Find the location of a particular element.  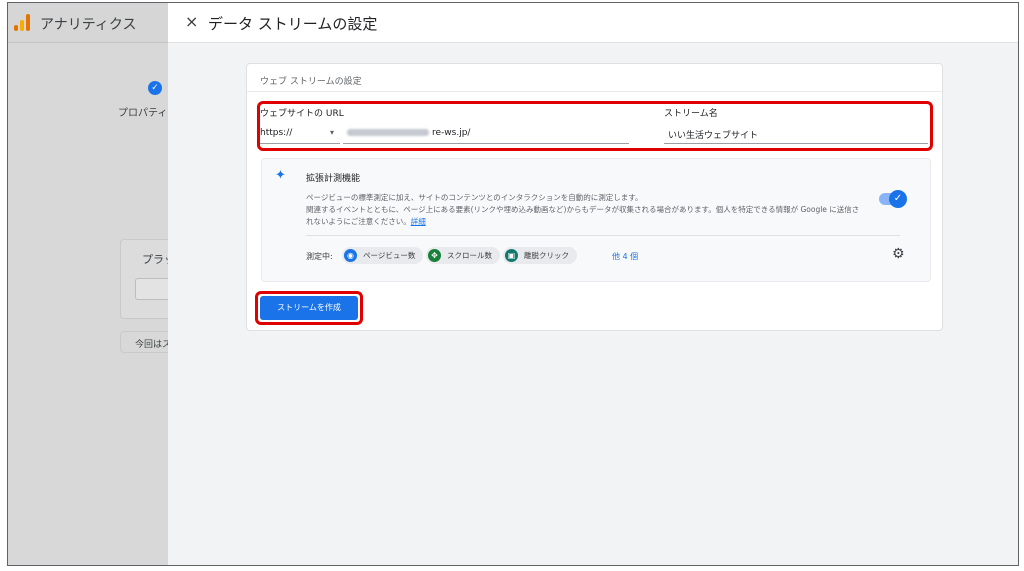

app-title: アナリティクス is located at coordinates (88, 25).